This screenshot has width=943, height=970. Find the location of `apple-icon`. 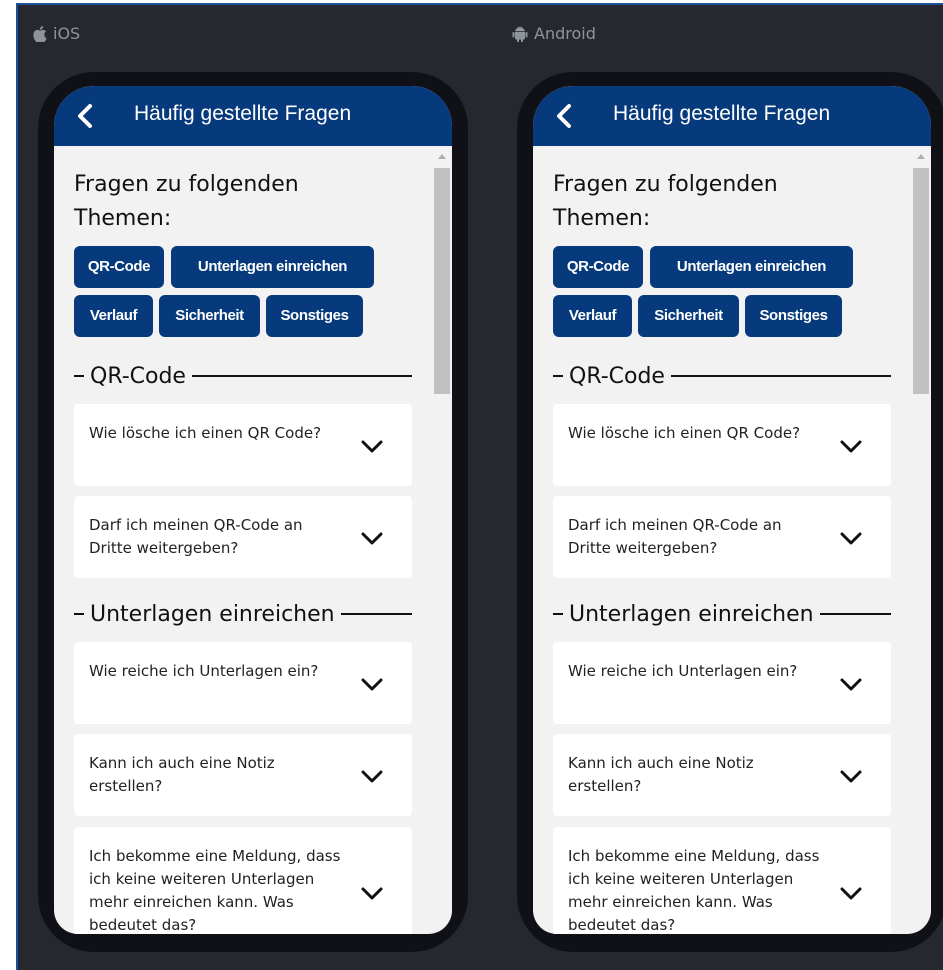

apple-icon is located at coordinates (40, 33).